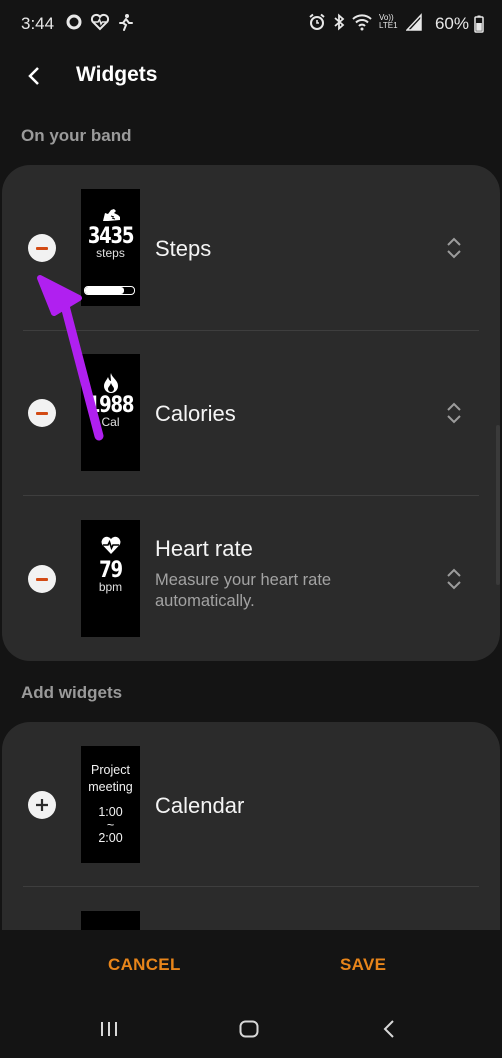 Image resolution: width=502 pixels, height=1058 pixels. I want to click on run-icon, so click(126, 22).